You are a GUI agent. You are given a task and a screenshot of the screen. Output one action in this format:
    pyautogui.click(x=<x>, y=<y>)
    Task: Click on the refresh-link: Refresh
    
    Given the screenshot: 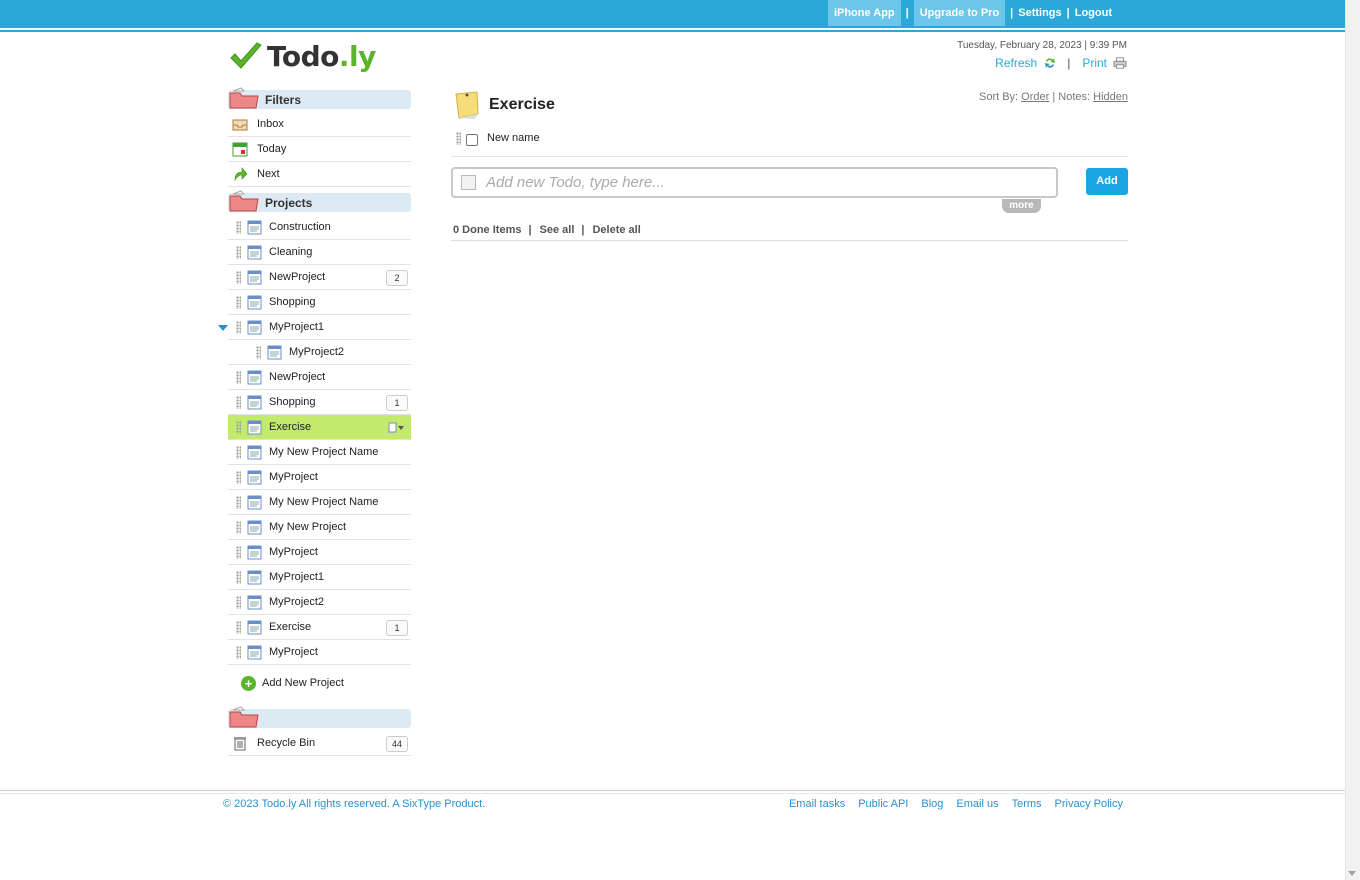 What is the action you would take?
    pyautogui.click(x=1016, y=63)
    